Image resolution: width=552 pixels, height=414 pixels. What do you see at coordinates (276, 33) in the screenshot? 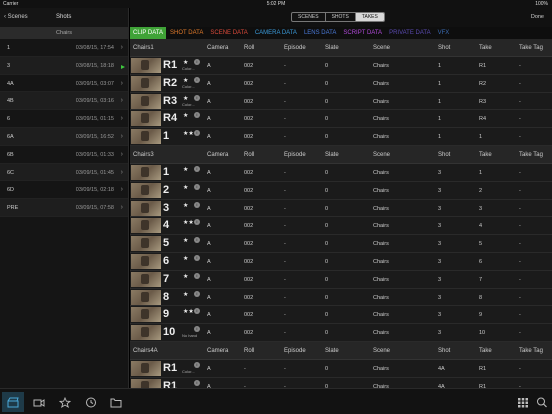
I see `tab-camera-data: CAMERA DATA` at bounding box center [276, 33].